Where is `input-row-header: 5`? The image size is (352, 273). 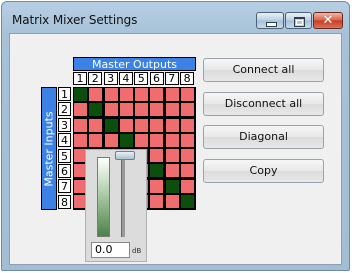
input-row-header: 5 is located at coordinates (64, 155).